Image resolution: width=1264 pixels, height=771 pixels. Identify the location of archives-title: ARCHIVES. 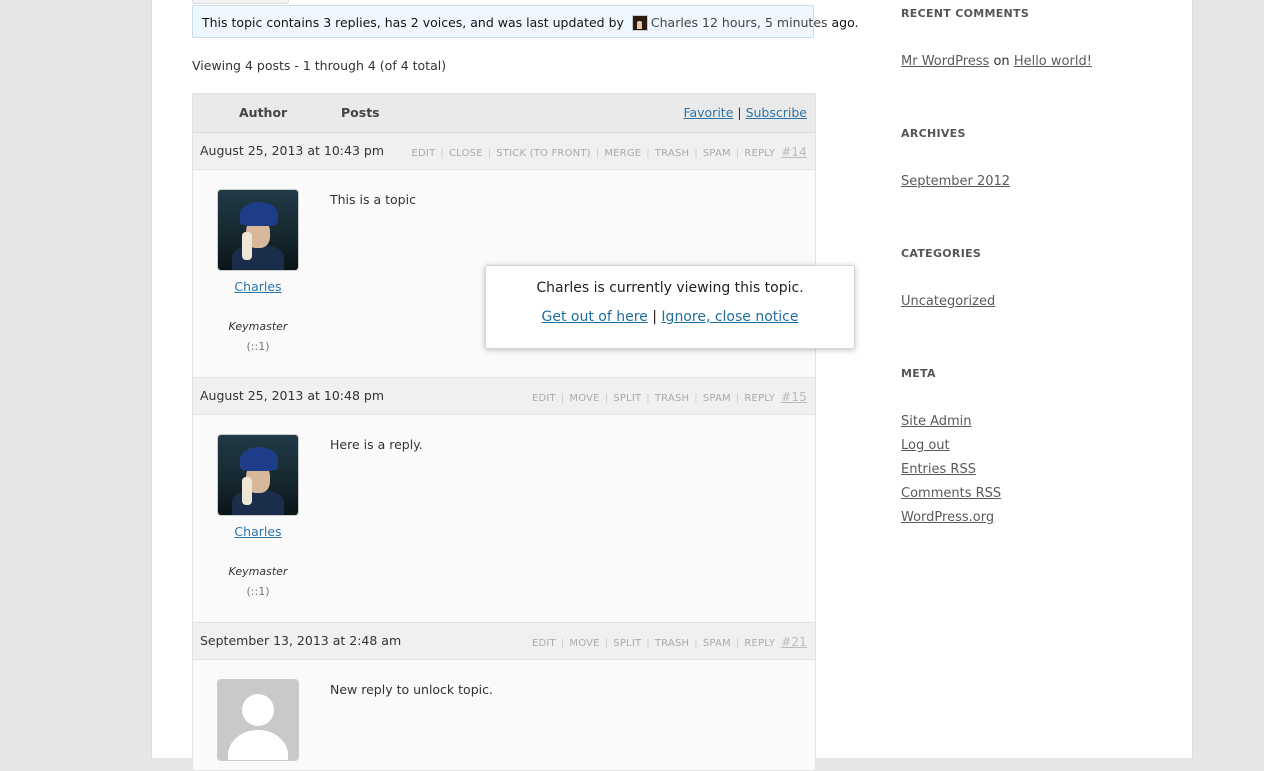
(933, 133).